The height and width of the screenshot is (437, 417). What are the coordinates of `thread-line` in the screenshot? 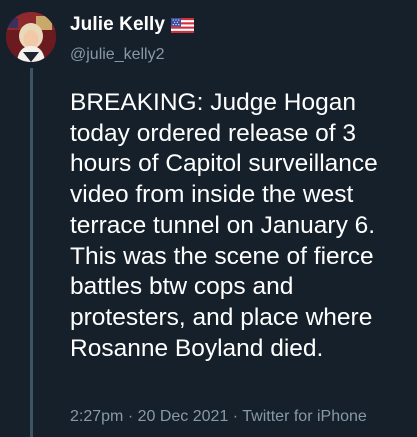 It's located at (31, 252).